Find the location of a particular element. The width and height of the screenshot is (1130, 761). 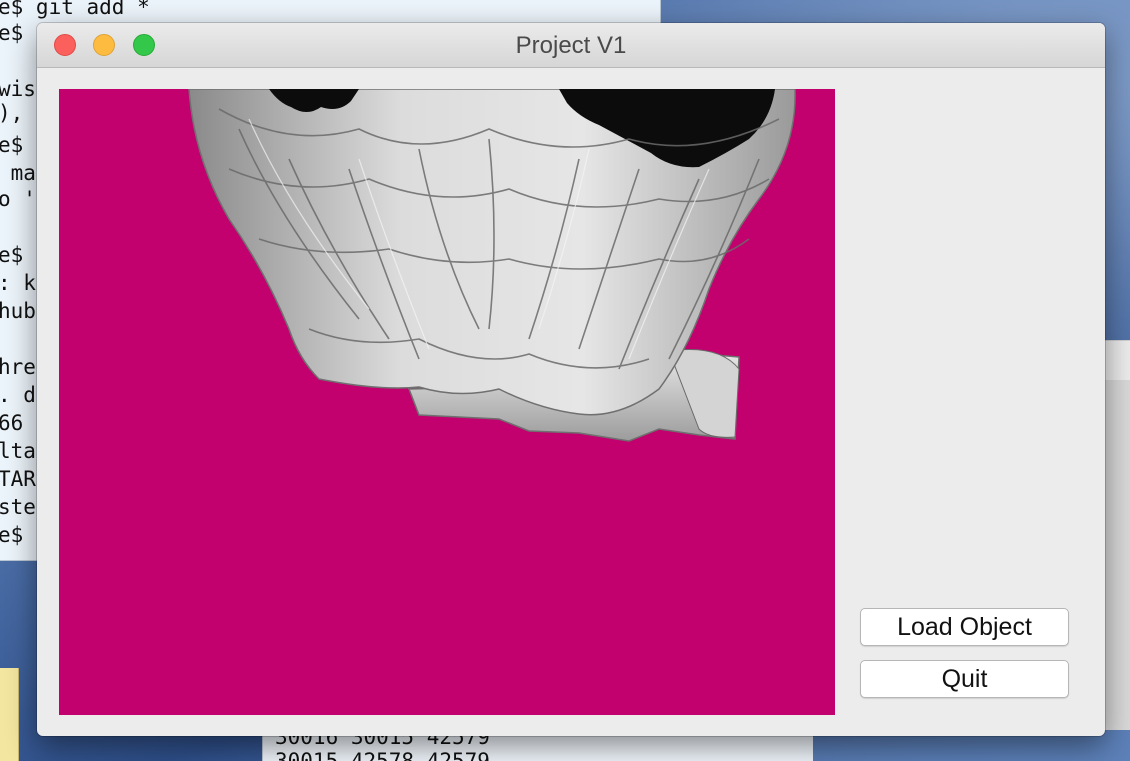

terminal-line: 30015 42578 42579 is located at coordinates (382, 755).